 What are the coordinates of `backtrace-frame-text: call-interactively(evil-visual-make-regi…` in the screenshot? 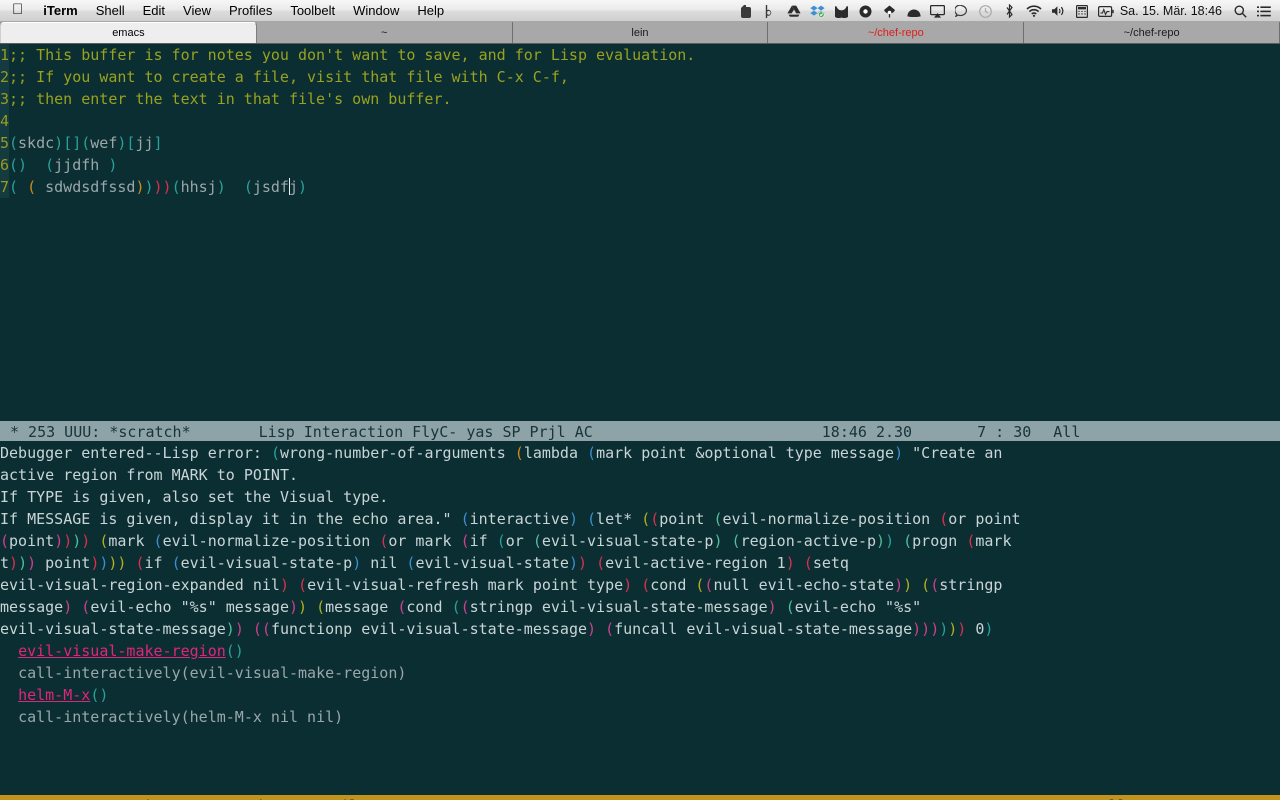 It's located at (212, 673).